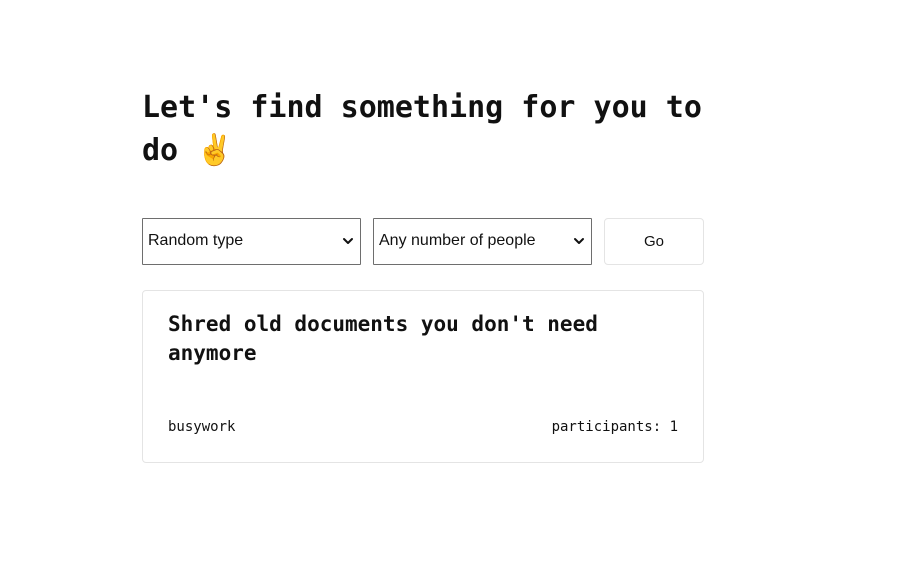 Image resolution: width=907 pixels, height=581 pixels. Describe the element at coordinates (251, 241) in the screenshot. I see `activity-type-select: Random type` at that location.